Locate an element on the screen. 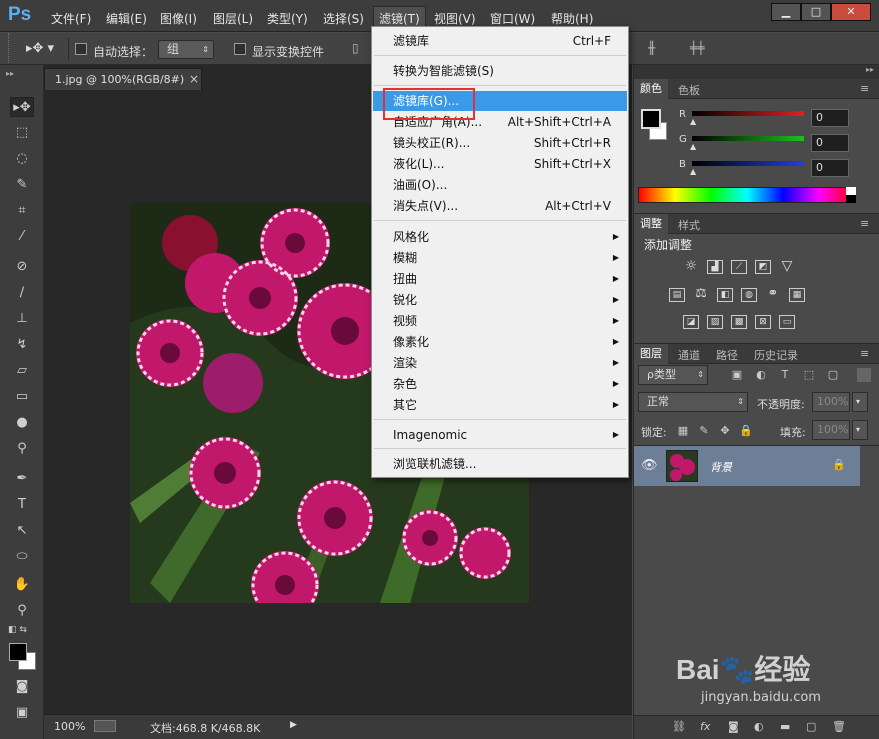 This screenshot has height=739, width=879. tab-paths: 路径 is located at coordinates (727, 355).